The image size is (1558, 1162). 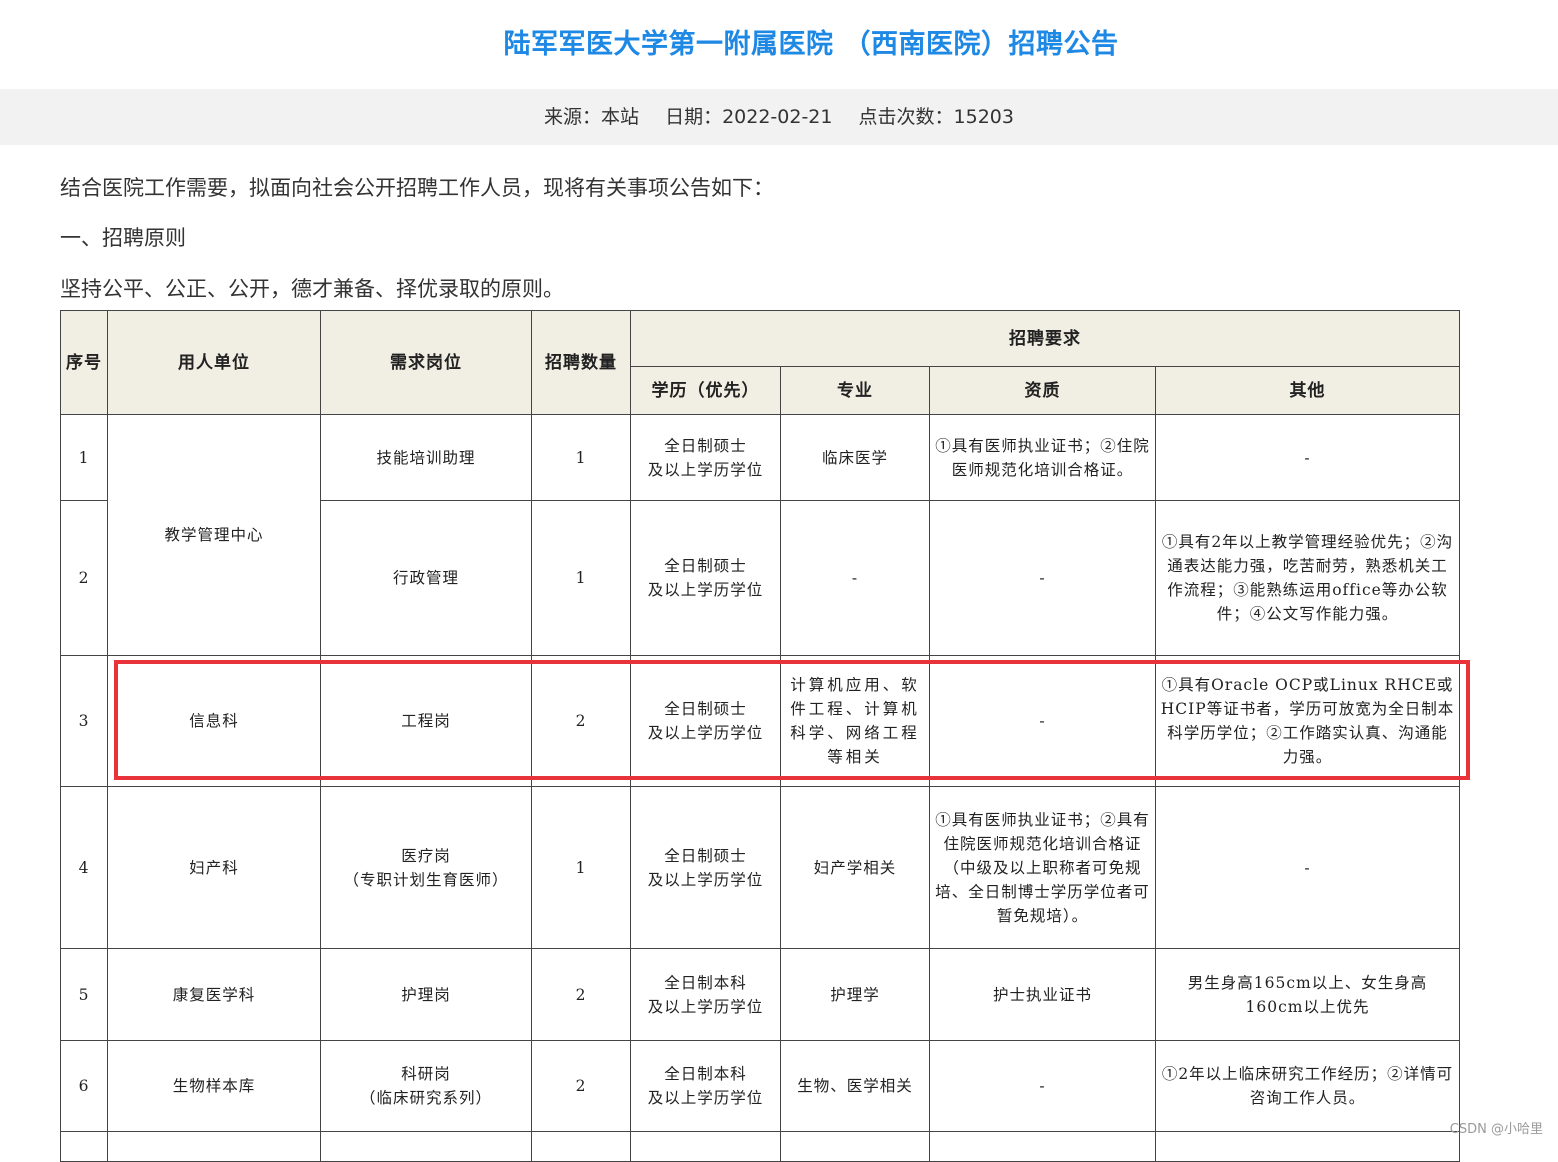 What do you see at coordinates (705, 390) in the screenshot?
I see `header-education: 学历（优先）` at bounding box center [705, 390].